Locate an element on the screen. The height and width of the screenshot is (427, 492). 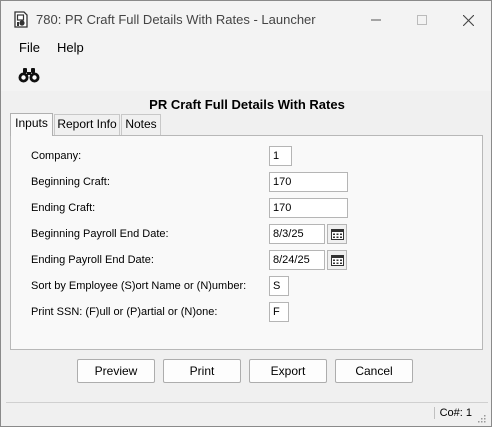
ending-payroll-end-date-input: 8/24/25 is located at coordinates (297, 260).